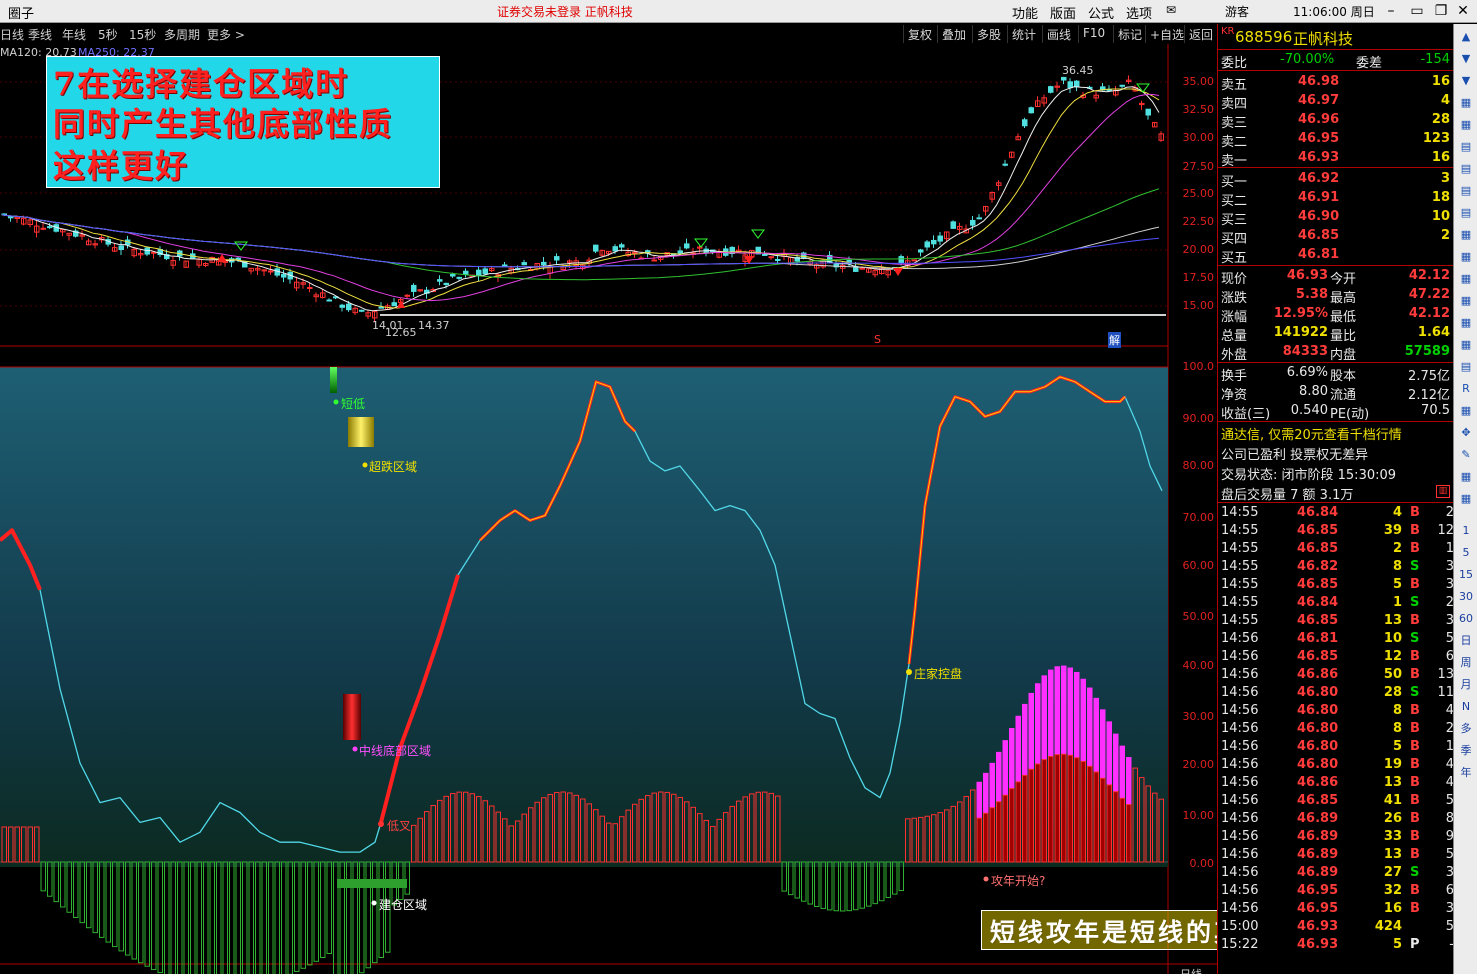 The image size is (1477, 974). Describe the element at coordinates (1336, 102) in the screenshot. I see `ask-row: 卖四 46.97 4` at that location.